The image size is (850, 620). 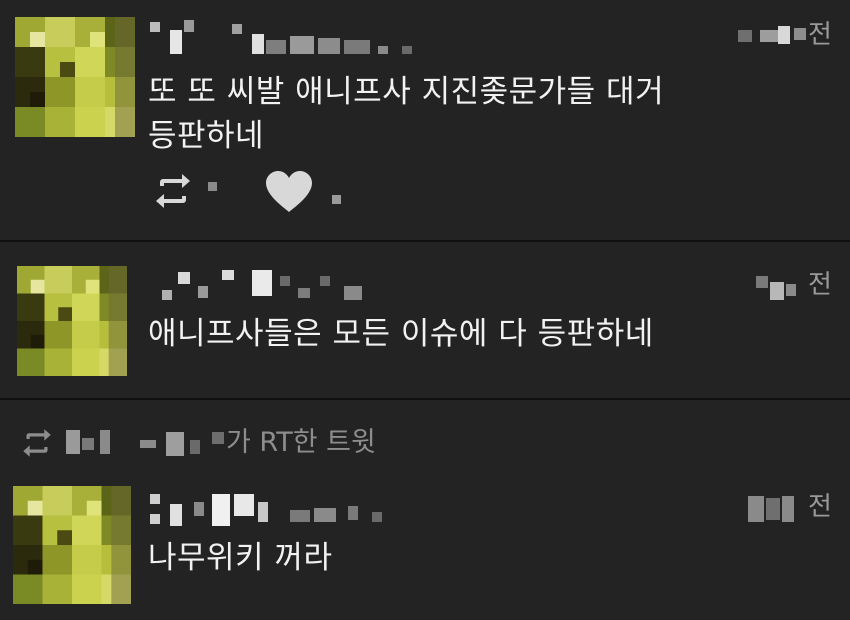 I want to click on retweet-notice-icon, so click(x=37, y=445).